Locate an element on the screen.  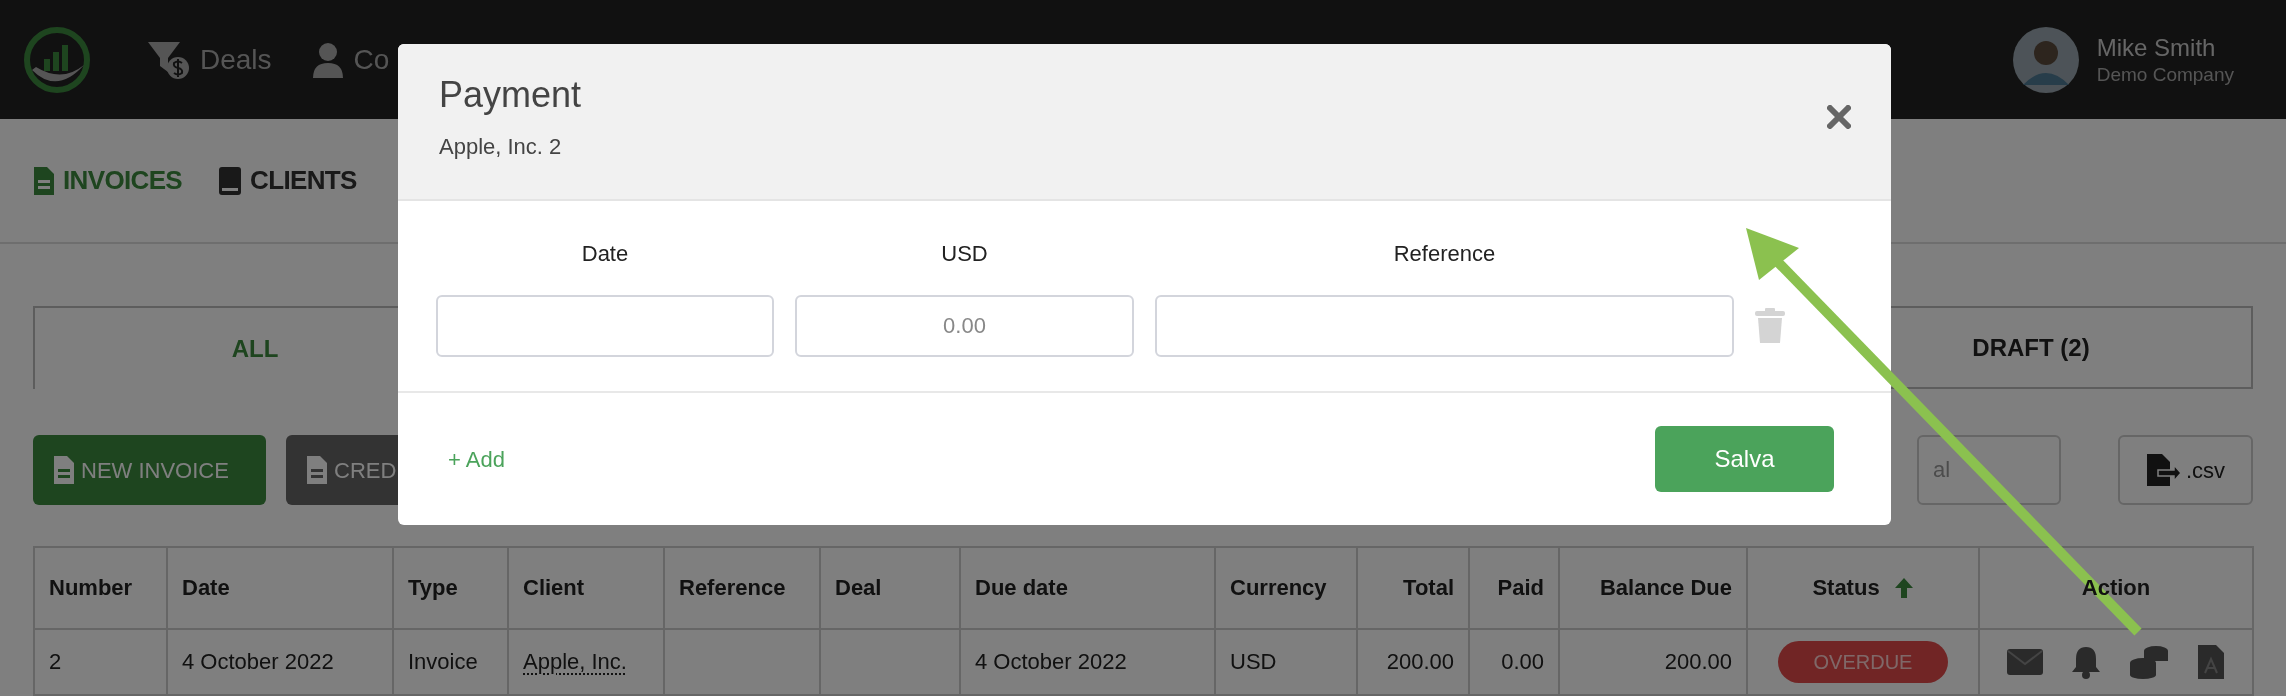
envelope-icon is located at coordinates (2025, 662).